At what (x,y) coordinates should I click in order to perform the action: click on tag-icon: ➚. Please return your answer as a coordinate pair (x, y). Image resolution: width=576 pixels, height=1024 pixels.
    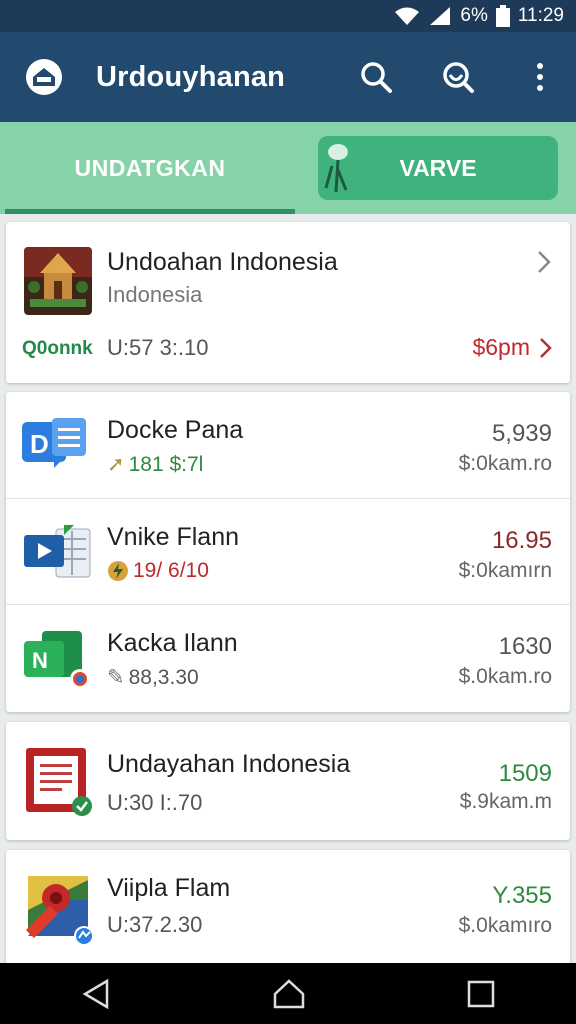
    Looking at the image, I should click on (116, 464).